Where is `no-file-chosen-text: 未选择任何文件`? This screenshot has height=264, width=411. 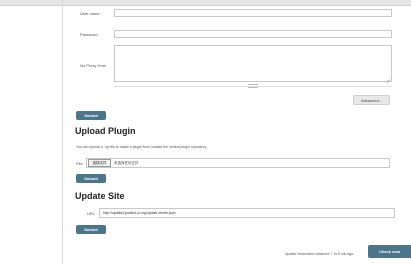 no-file-chosen-text: 未选择任何文件 is located at coordinates (126, 163).